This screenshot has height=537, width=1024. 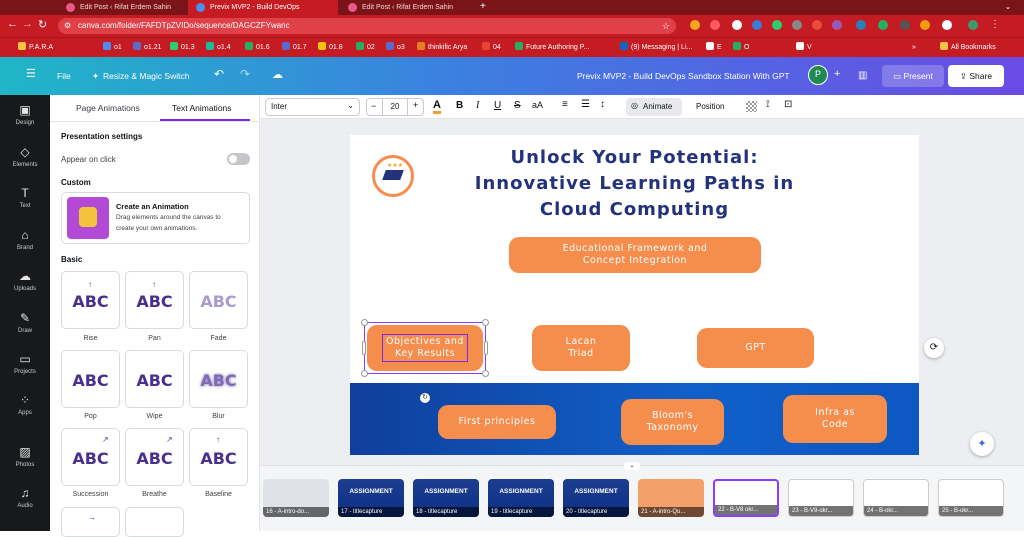 What do you see at coordinates (395, 48) in the screenshot?
I see `bookmark-item: o3` at bounding box center [395, 48].